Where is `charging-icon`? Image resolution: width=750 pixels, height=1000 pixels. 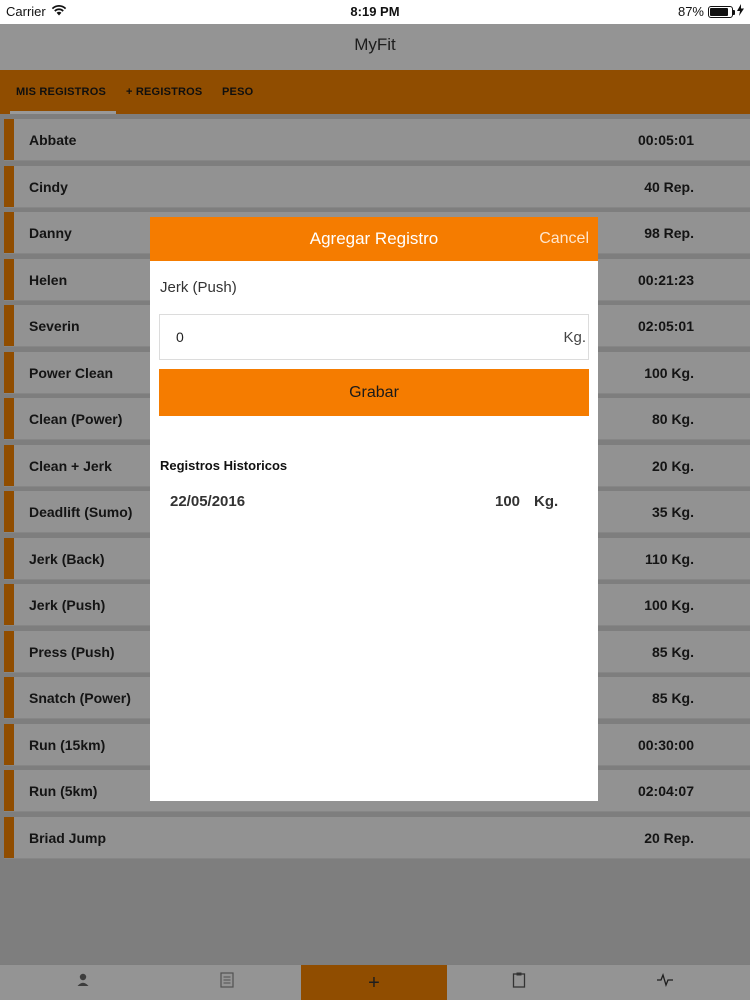 charging-icon is located at coordinates (740, 11).